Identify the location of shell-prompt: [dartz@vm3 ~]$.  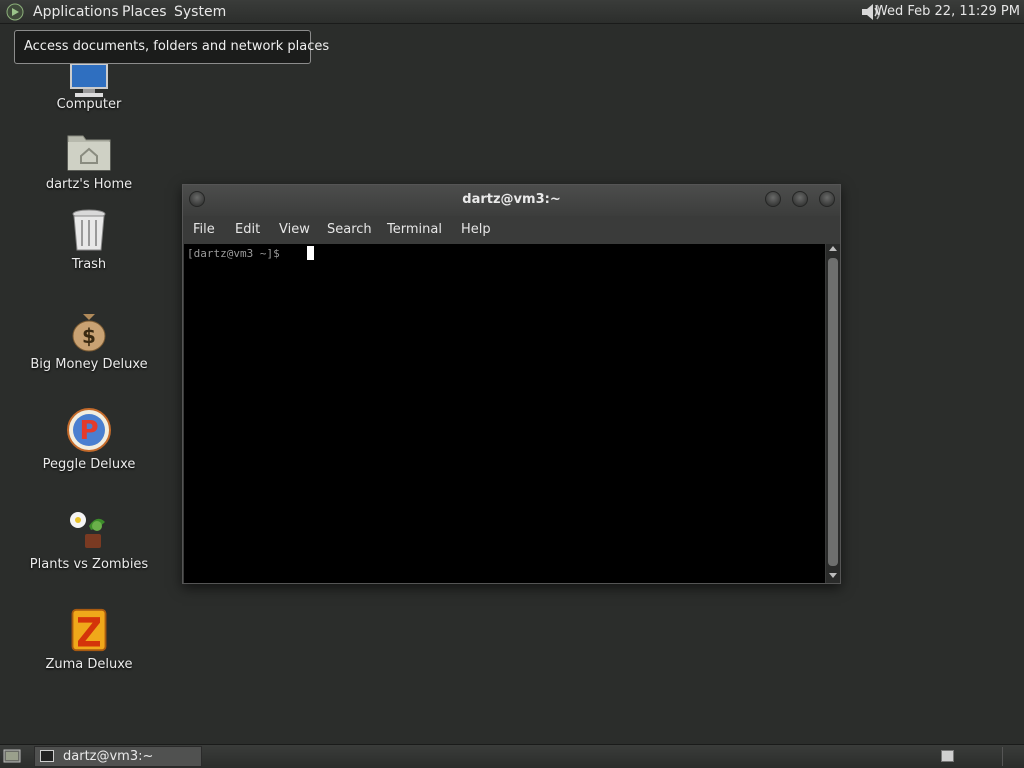
(237, 253).